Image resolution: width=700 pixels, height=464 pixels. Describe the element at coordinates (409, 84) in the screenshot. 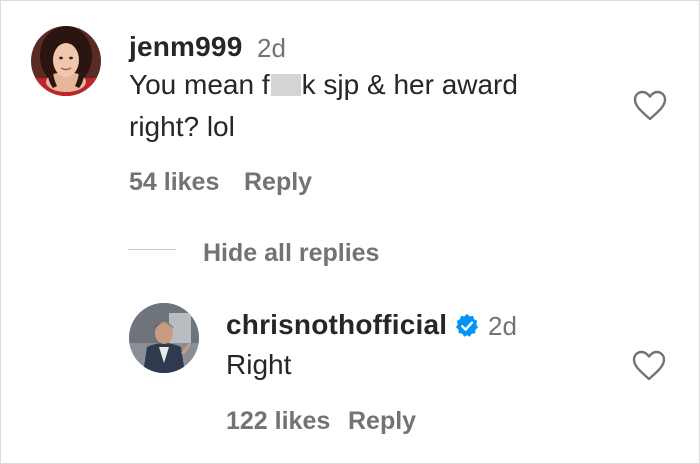

I see `comment-text-suffix: k sjp & her award` at that location.